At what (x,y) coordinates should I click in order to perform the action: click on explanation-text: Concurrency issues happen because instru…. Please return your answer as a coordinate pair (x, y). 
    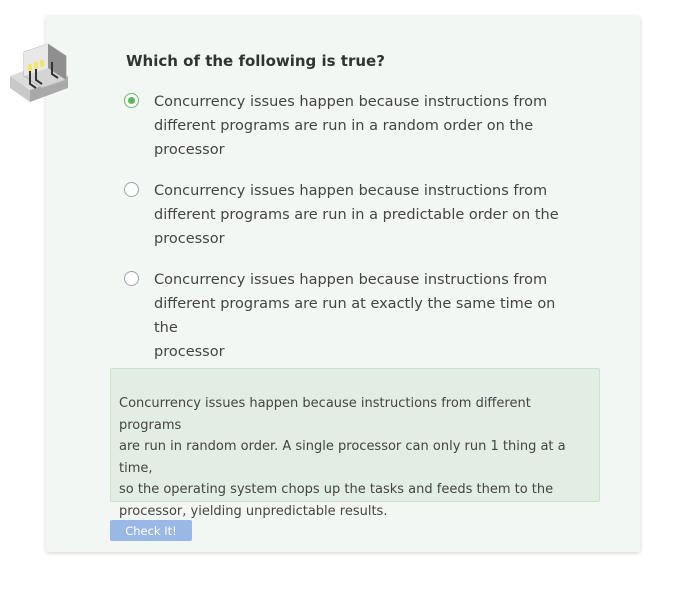
    Looking at the image, I should click on (342, 457).